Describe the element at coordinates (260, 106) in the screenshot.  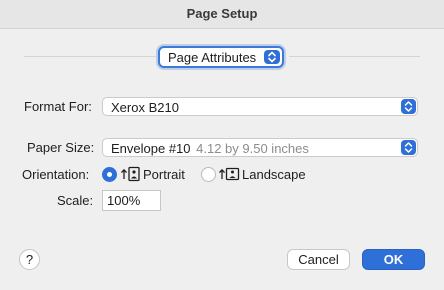
I see `format-for-select: Xerox B210` at that location.